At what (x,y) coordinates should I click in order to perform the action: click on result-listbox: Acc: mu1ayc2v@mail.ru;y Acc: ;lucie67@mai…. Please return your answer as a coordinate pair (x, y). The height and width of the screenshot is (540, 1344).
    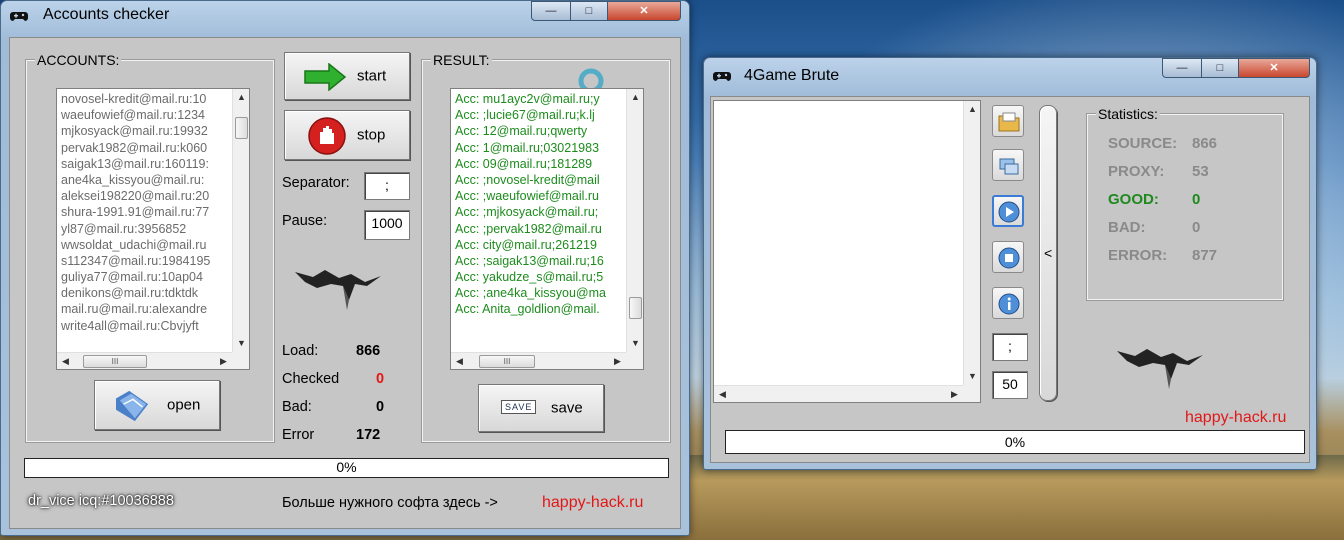
    Looking at the image, I should click on (547, 229).